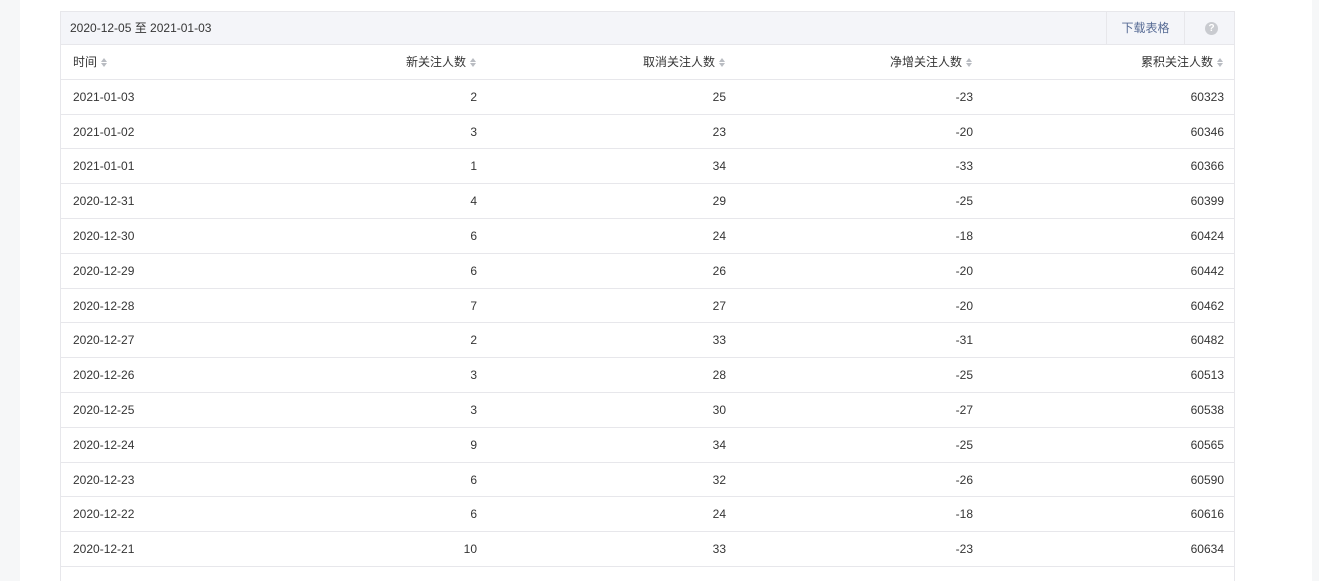 The image size is (1319, 581). Describe the element at coordinates (435, 62) in the screenshot. I see `column-header-label: 新关注人数` at that location.